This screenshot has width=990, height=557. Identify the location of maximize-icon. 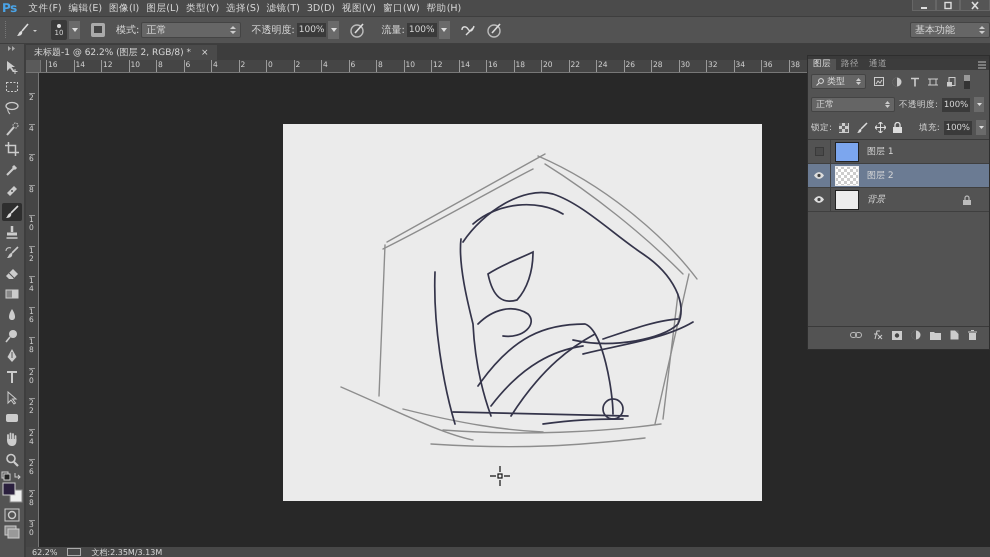
(948, 5).